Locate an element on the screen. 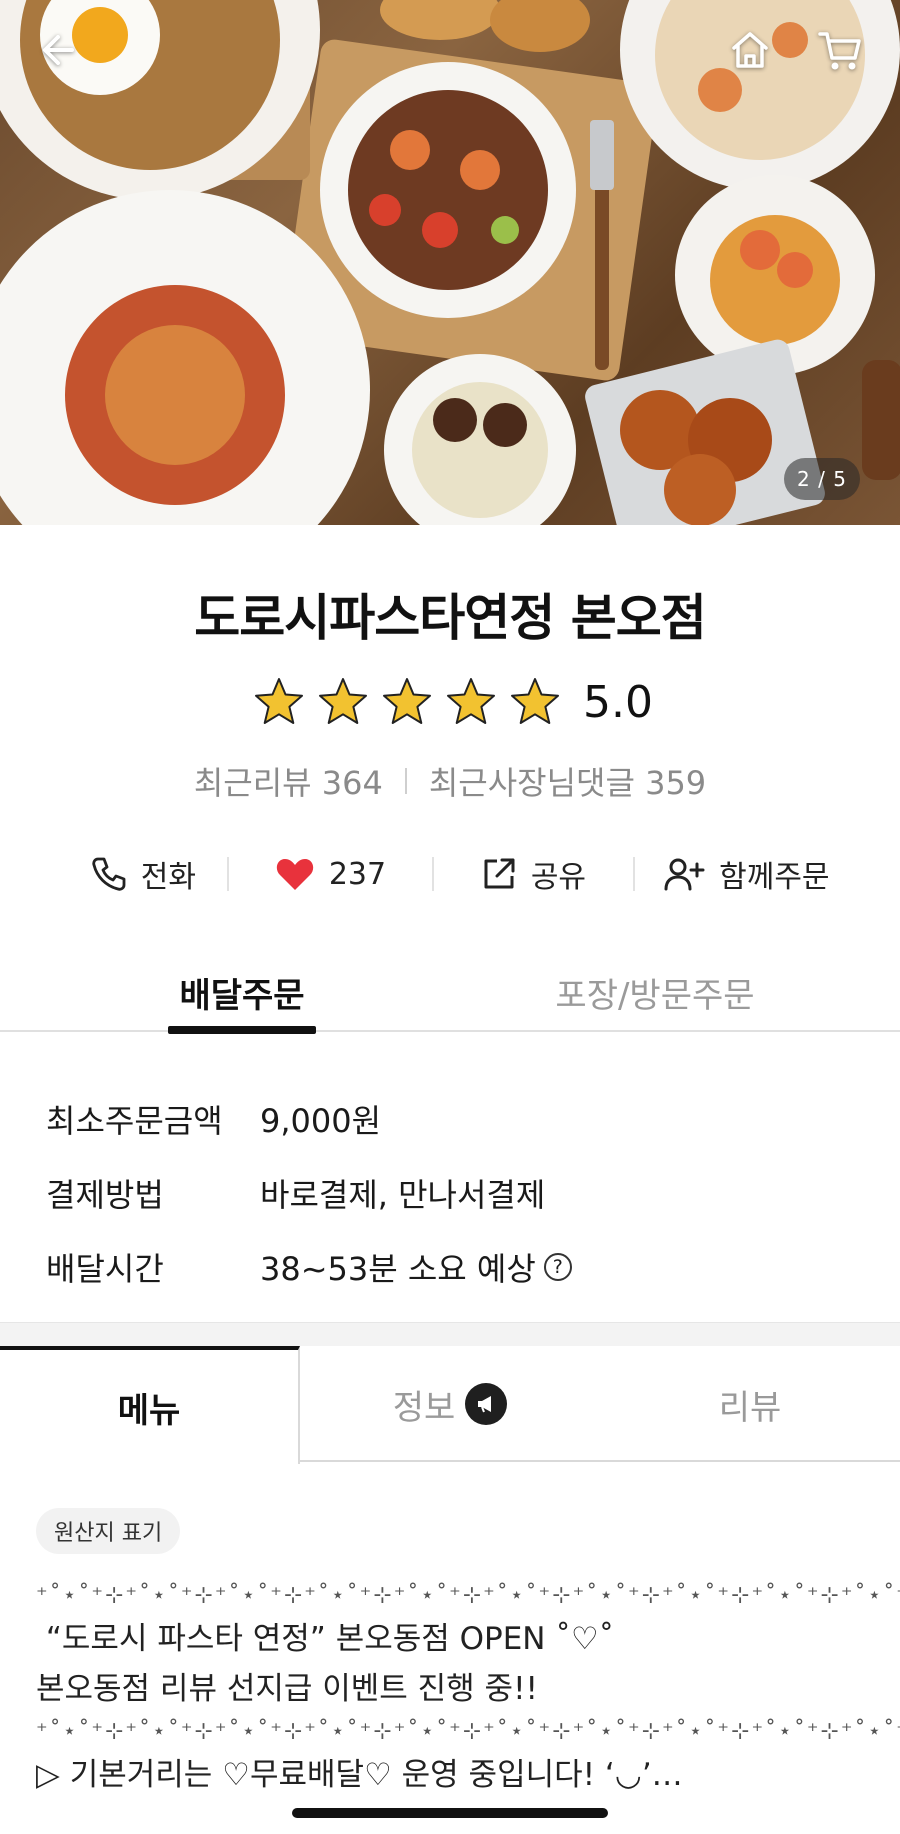 The width and height of the screenshot is (900, 1834). star-rating is located at coordinates (407, 702).